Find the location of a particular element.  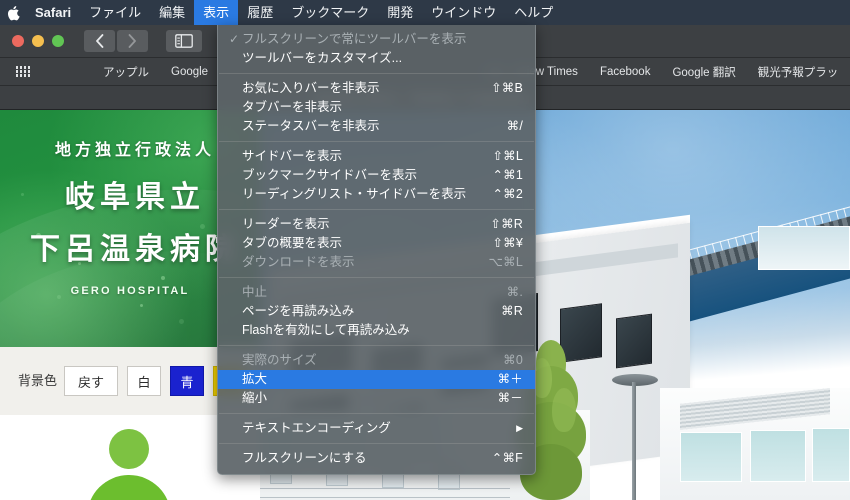

bookmark-kanko-yoho: 観光予報プラッ is located at coordinates (798, 72).